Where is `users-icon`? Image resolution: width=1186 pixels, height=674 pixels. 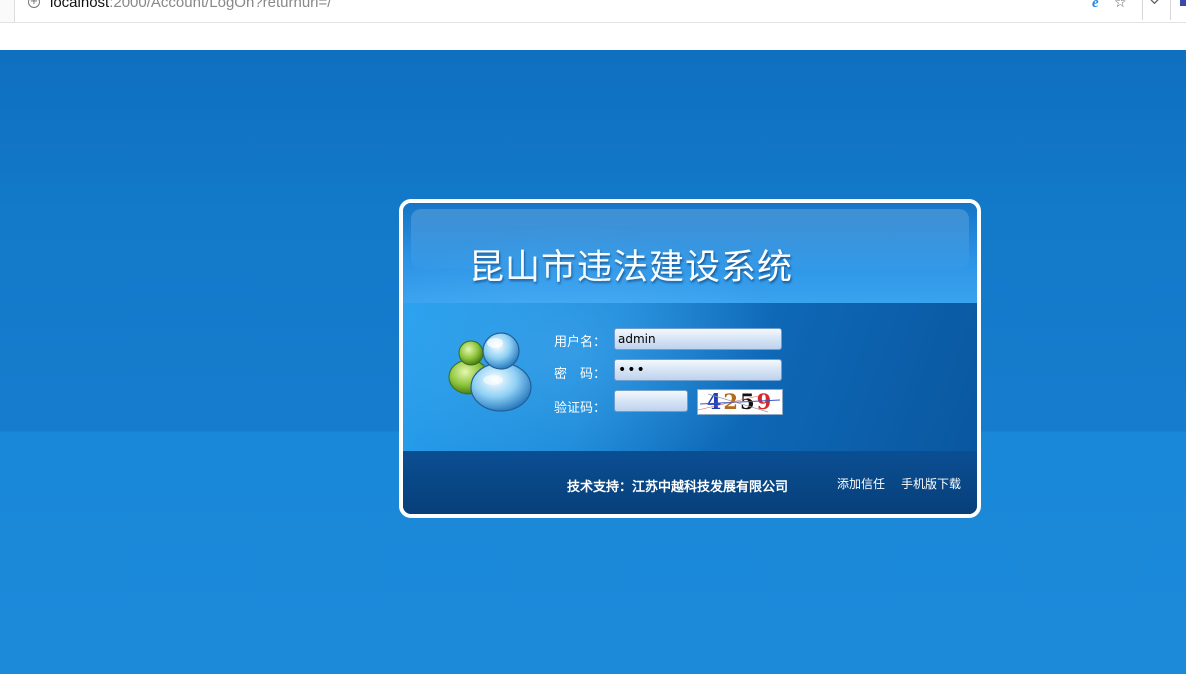
users-icon is located at coordinates (490, 372).